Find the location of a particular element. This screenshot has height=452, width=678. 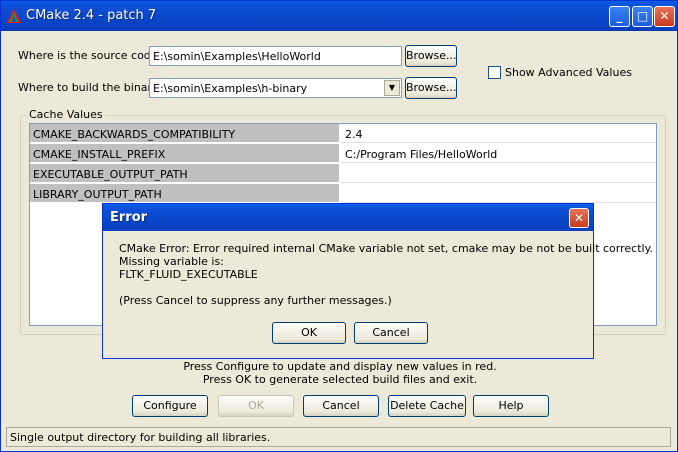

dialog-title: Error is located at coordinates (129, 217).